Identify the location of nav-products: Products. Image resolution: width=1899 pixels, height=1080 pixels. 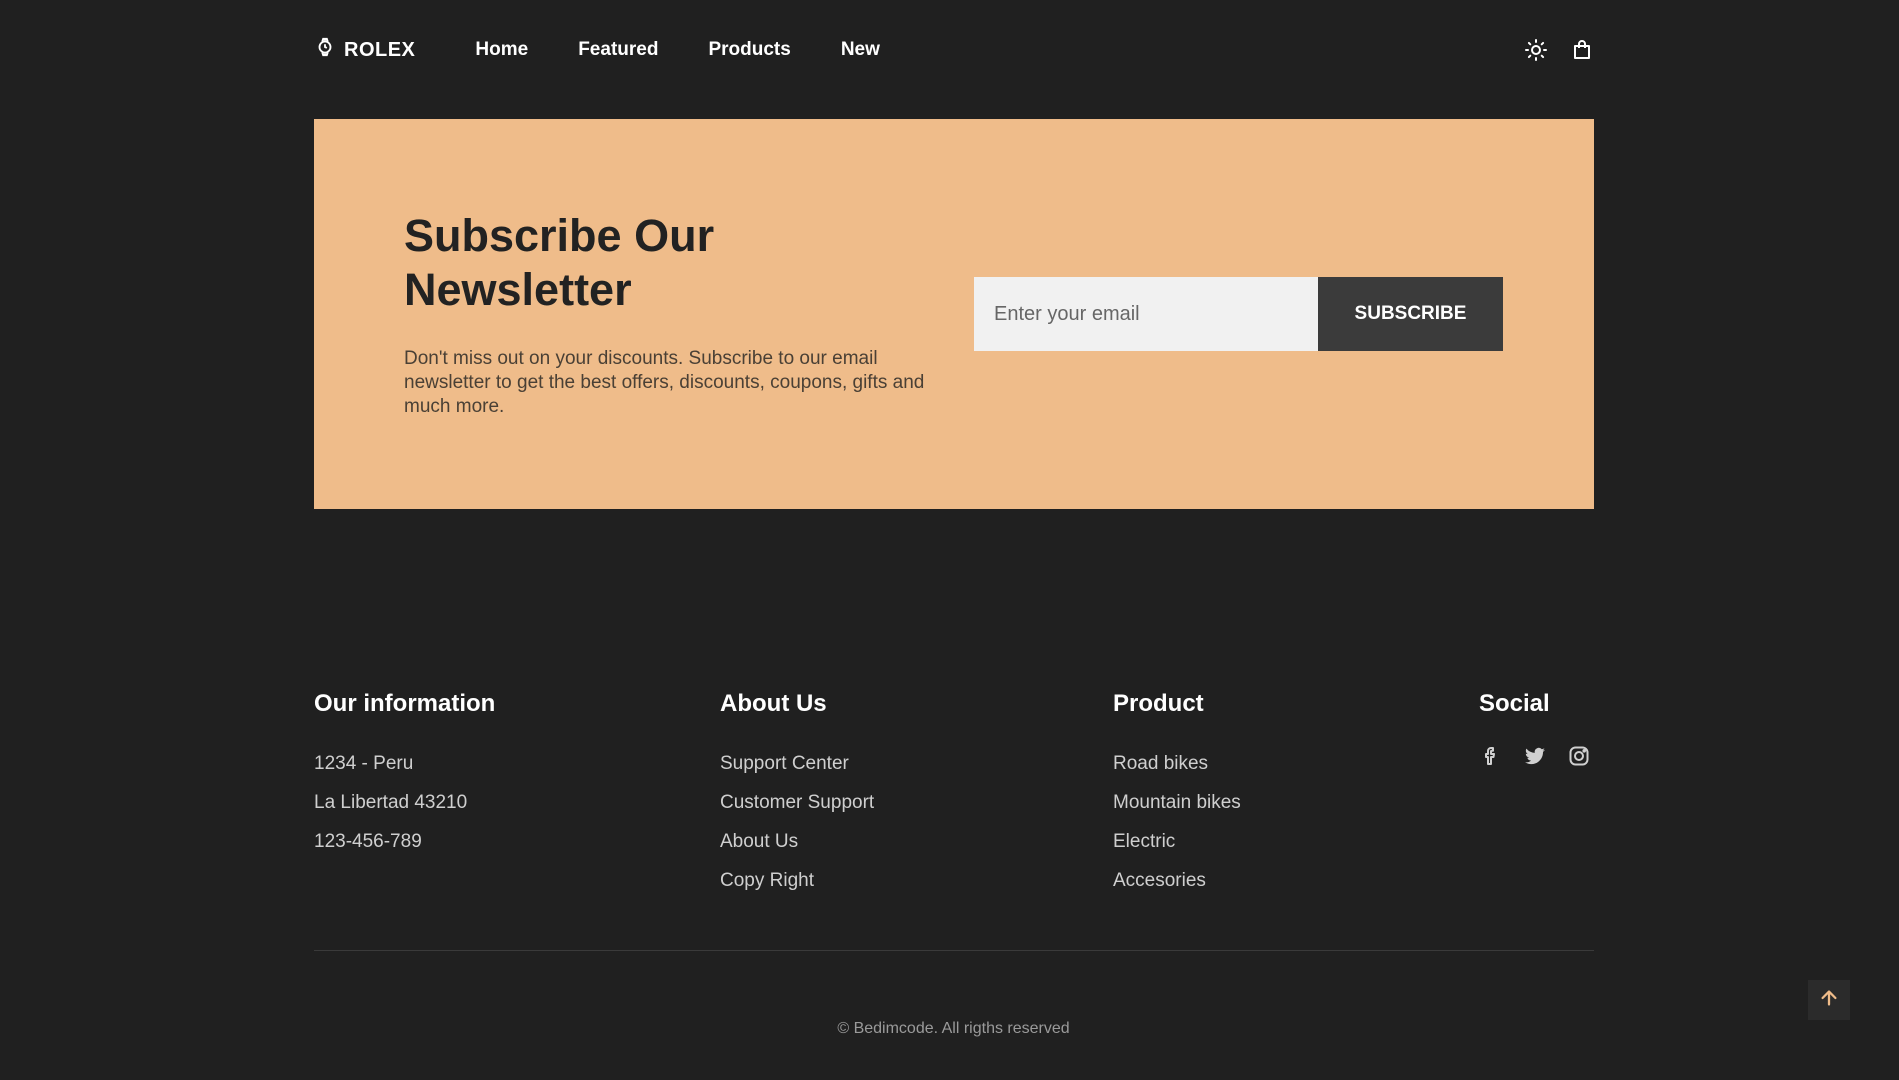
(749, 50).